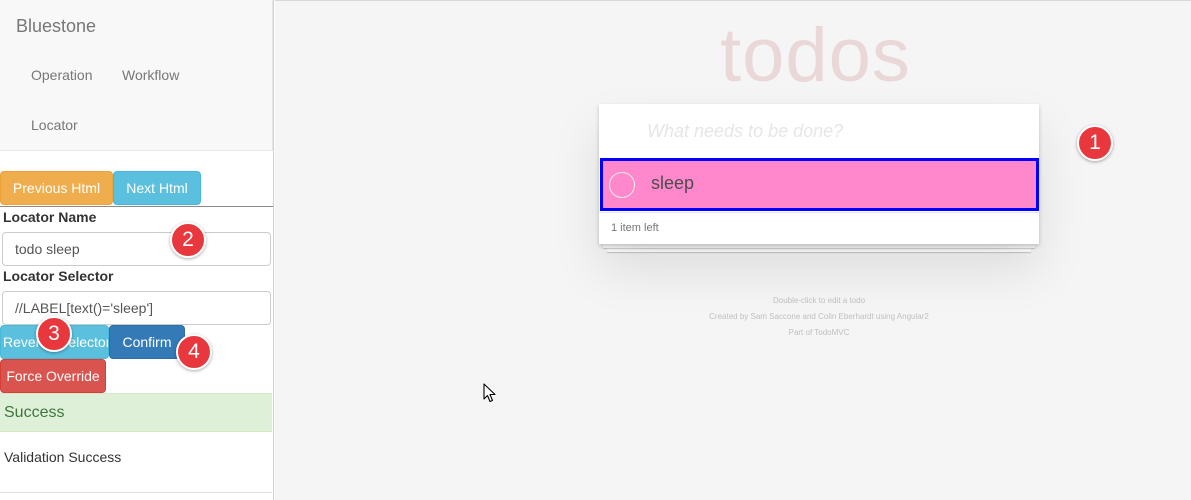  I want to click on confirm-button: Confirm, so click(147, 342).